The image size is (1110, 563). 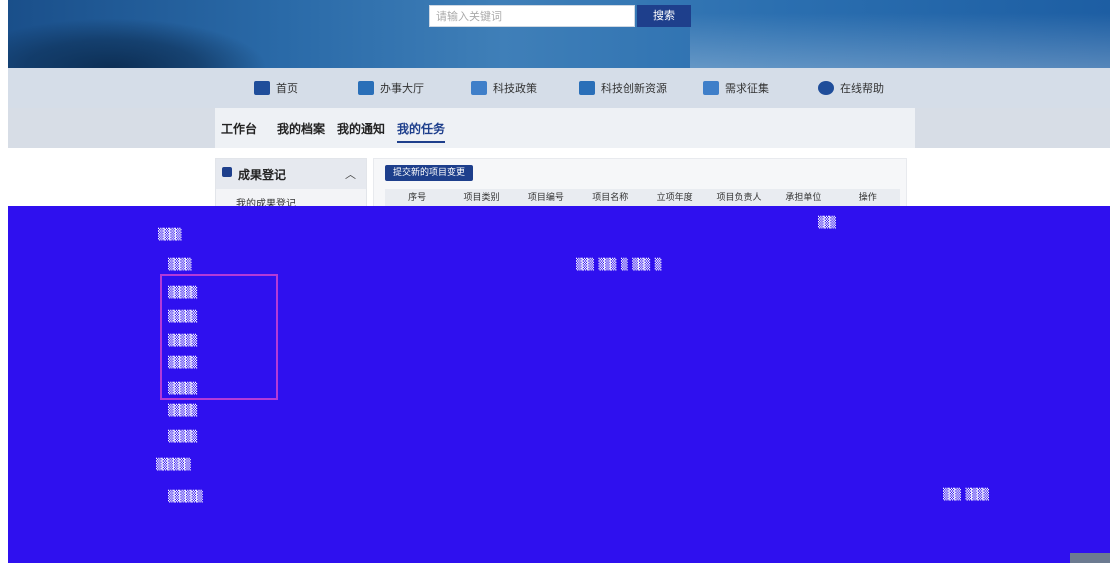 I want to click on glitch-frame, so click(x=219, y=337).